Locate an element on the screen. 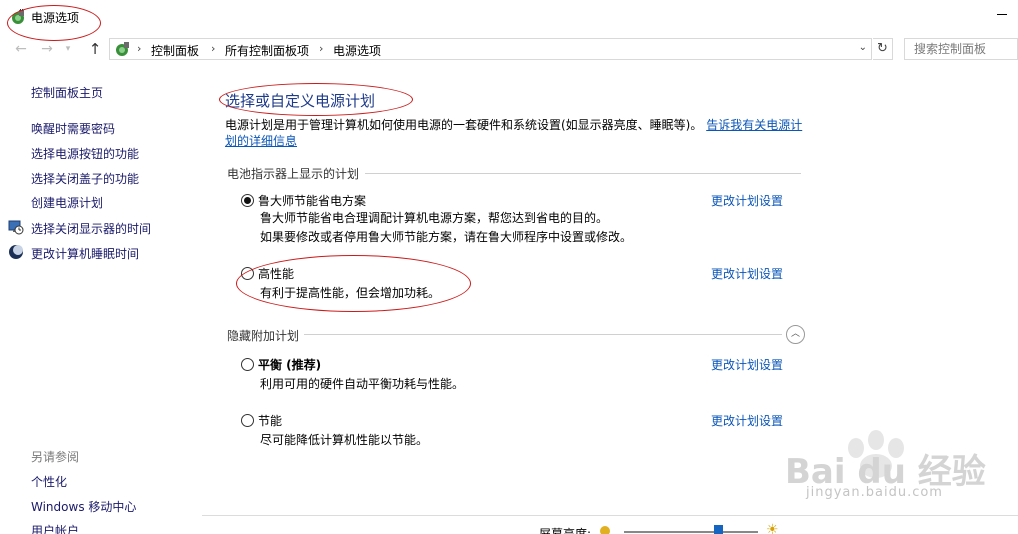 The height and width of the screenshot is (534, 1018). forward-arrow-icon: → is located at coordinates (47, 49).